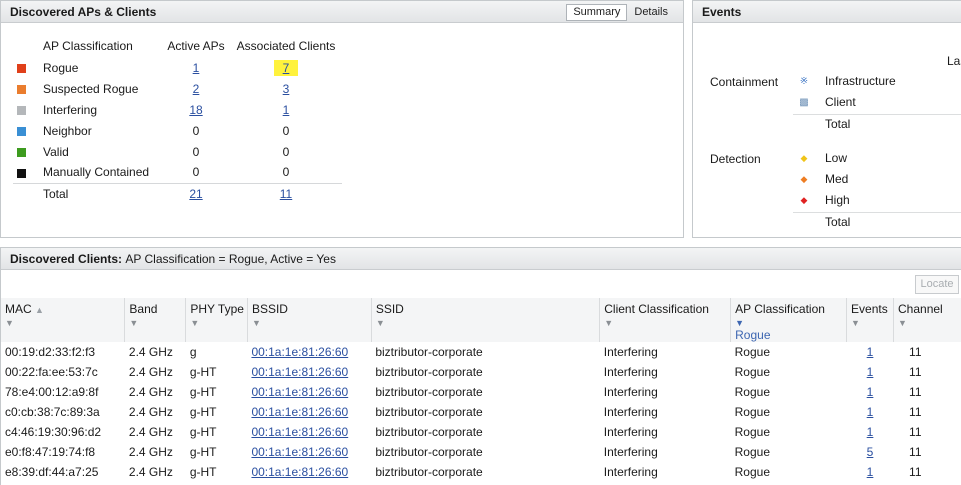  I want to click on detection-total-label: Total, so click(838, 222).